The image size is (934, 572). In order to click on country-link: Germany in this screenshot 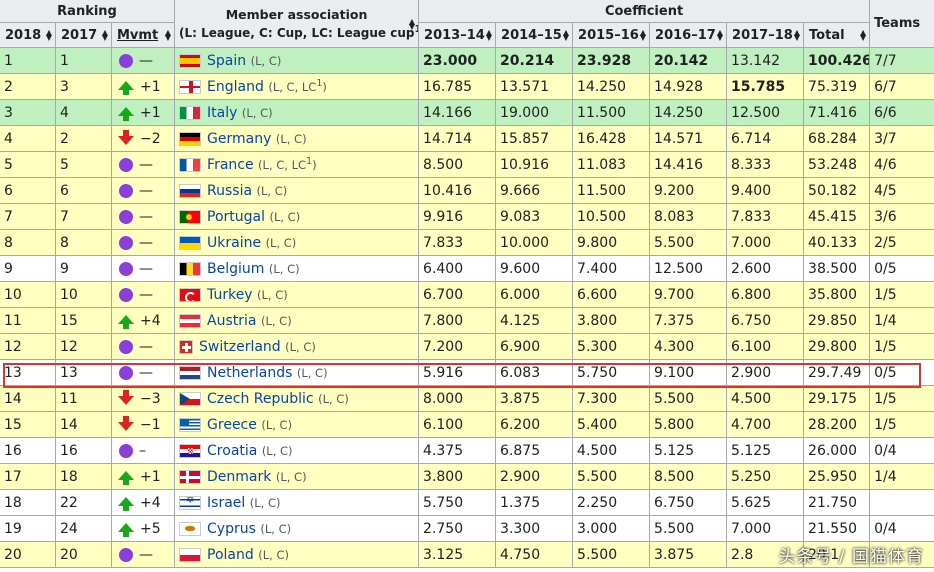, I will do `click(239, 139)`.